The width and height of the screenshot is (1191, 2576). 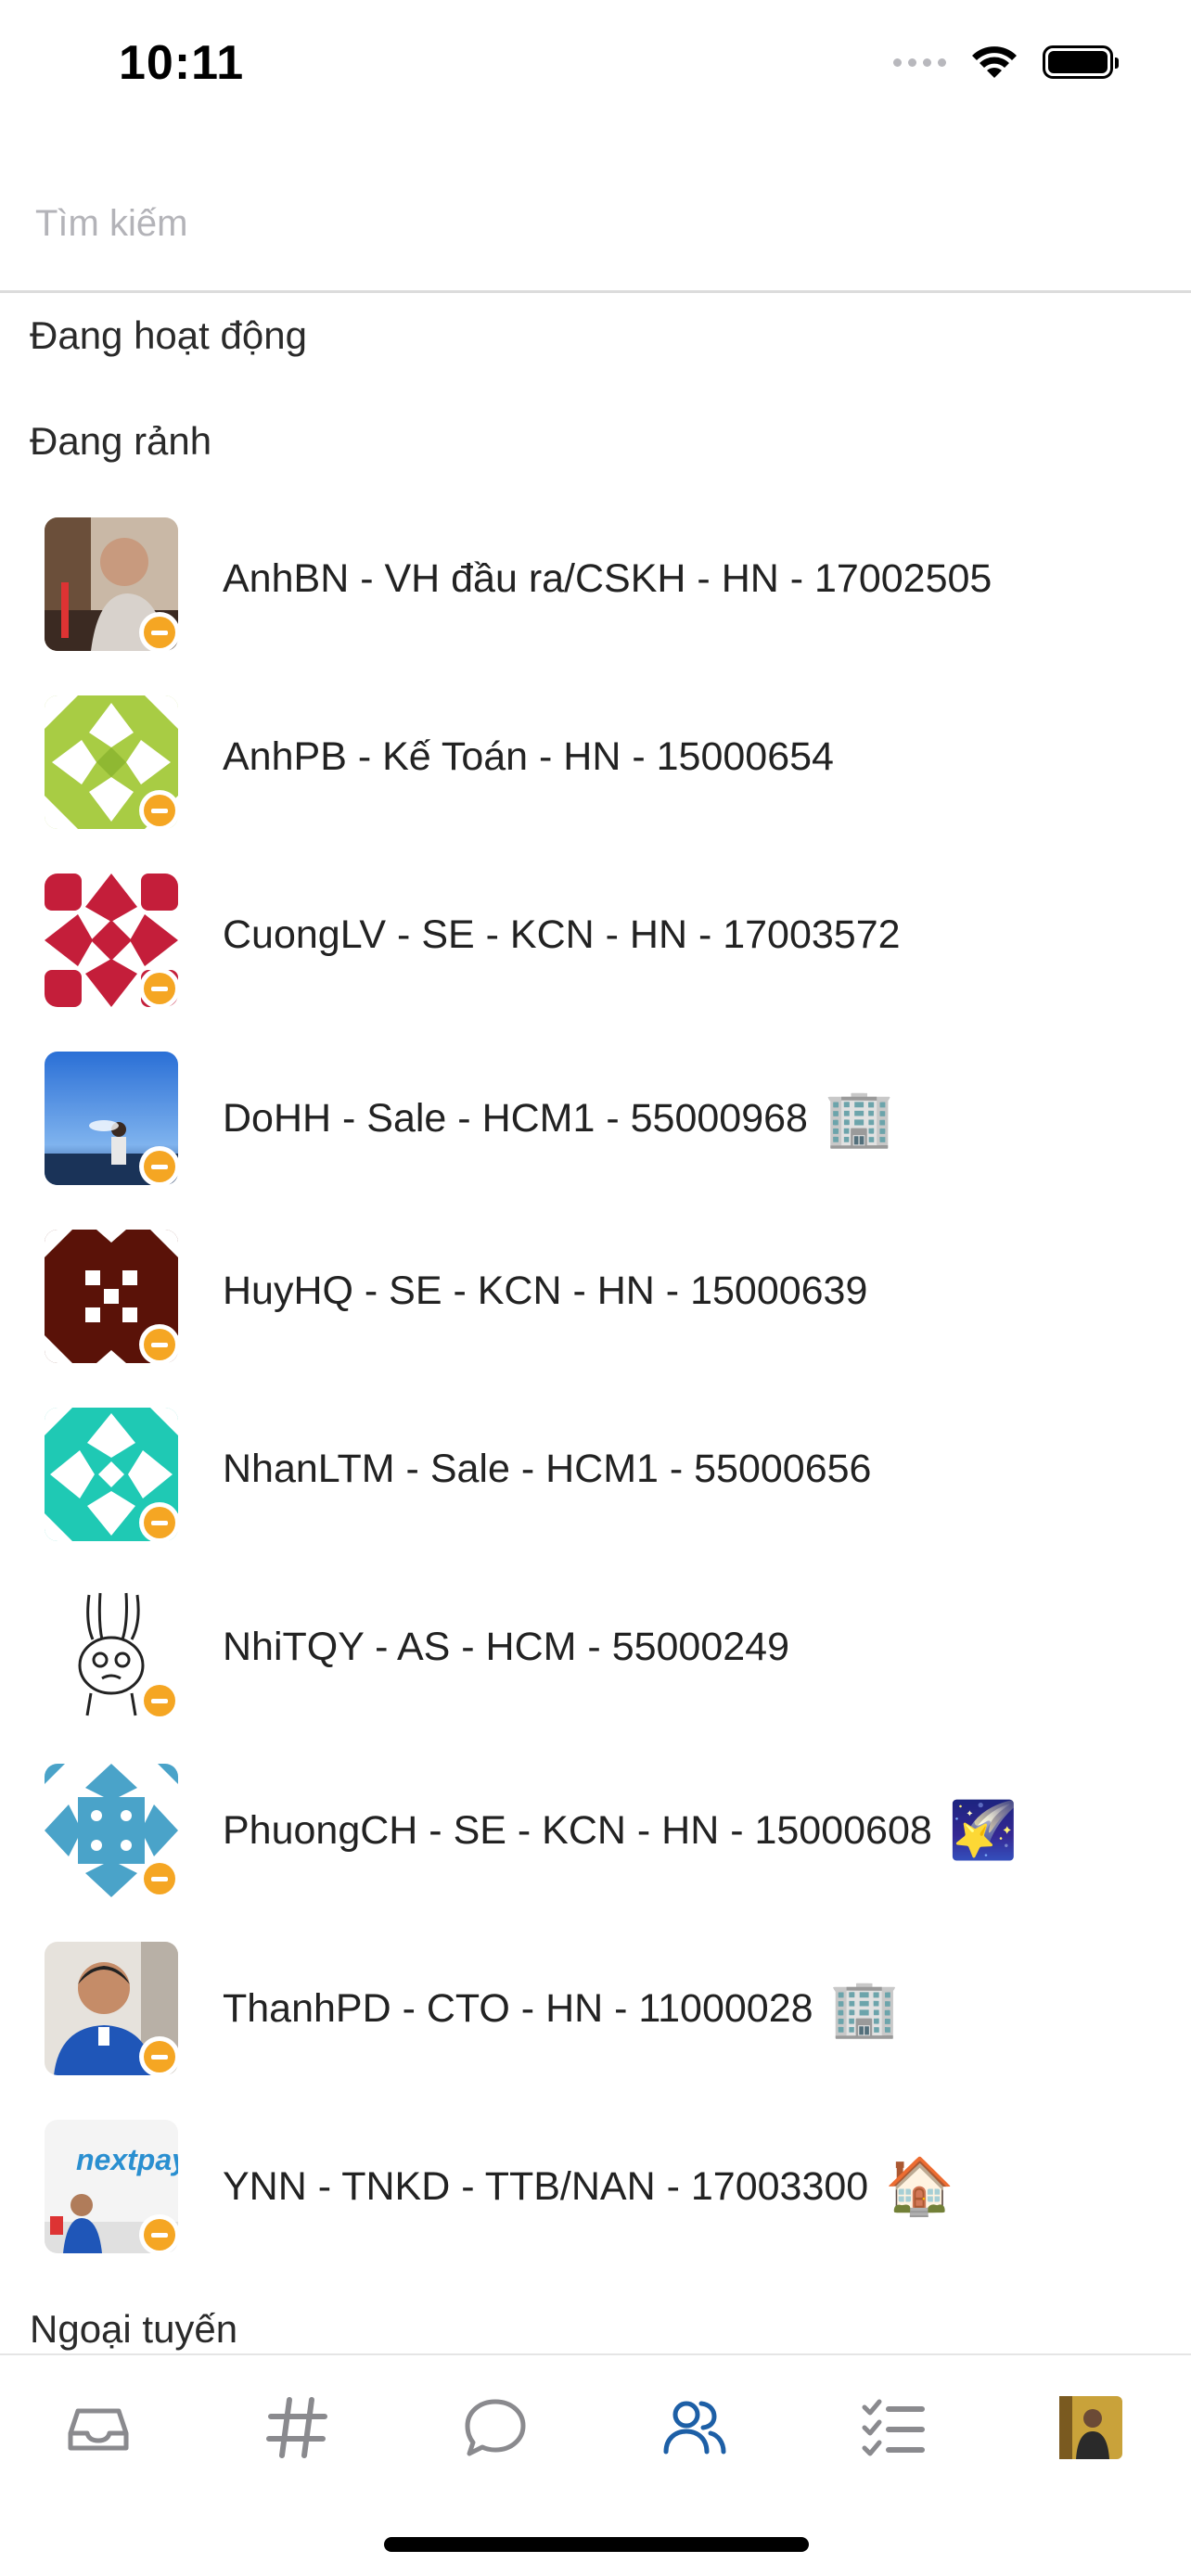 I want to click on search-bar, so click(x=595, y=221).